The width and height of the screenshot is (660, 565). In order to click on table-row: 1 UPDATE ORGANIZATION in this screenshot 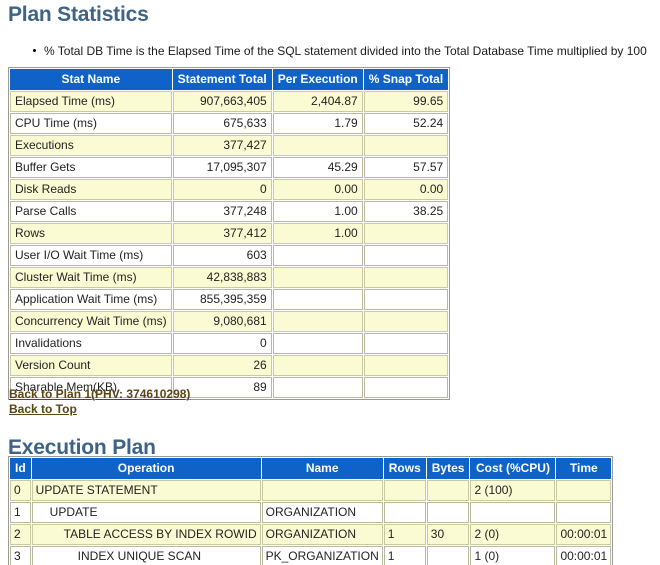, I will do `click(311, 512)`.